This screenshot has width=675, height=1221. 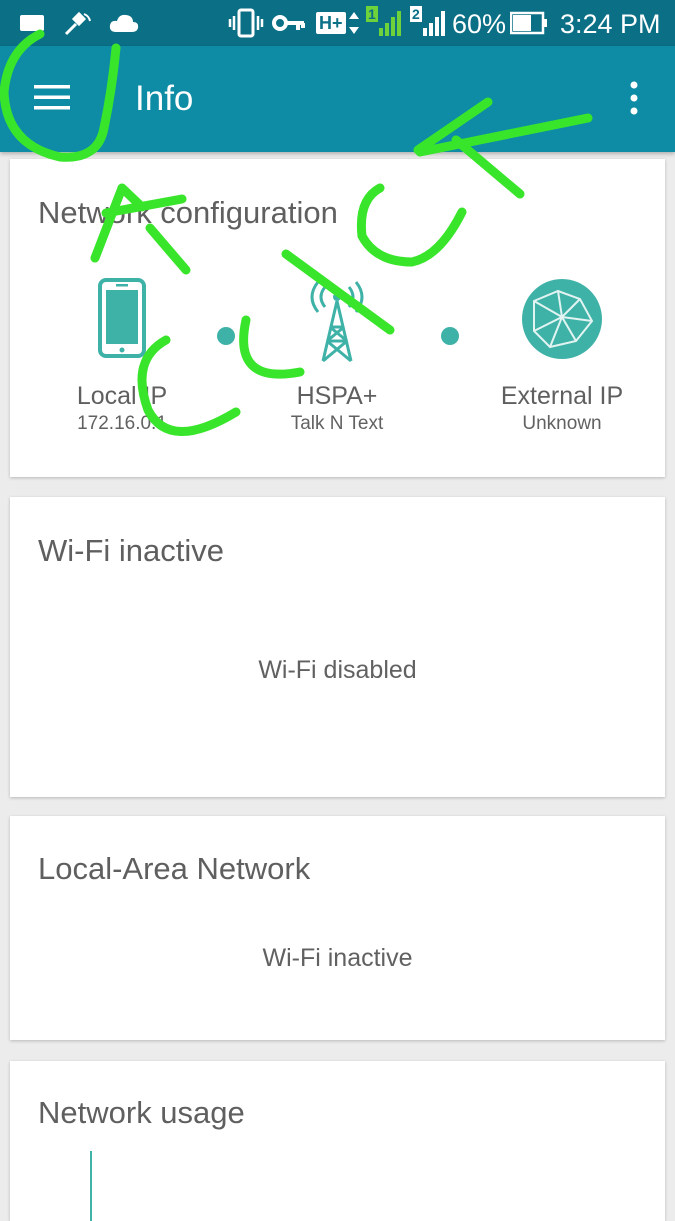 I want to click on hplus-data-icon: H+, so click(x=338, y=23).